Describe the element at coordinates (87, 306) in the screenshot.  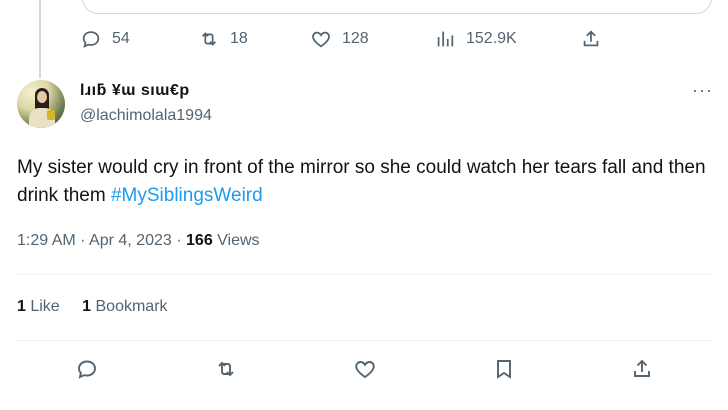
I see `bookmarks-stat-count: 1` at that location.